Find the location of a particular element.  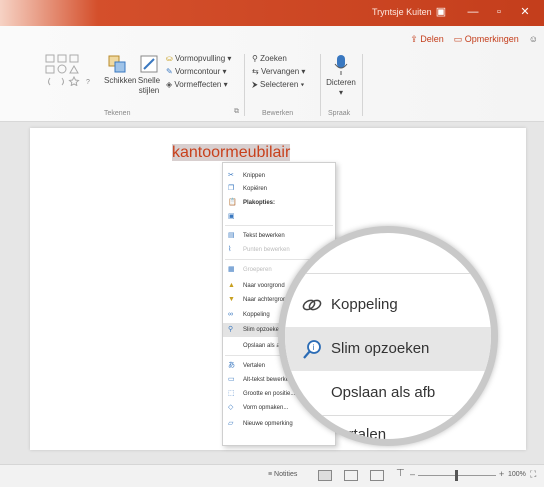

group-icon: ▦ is located at coordinates (231, 269).